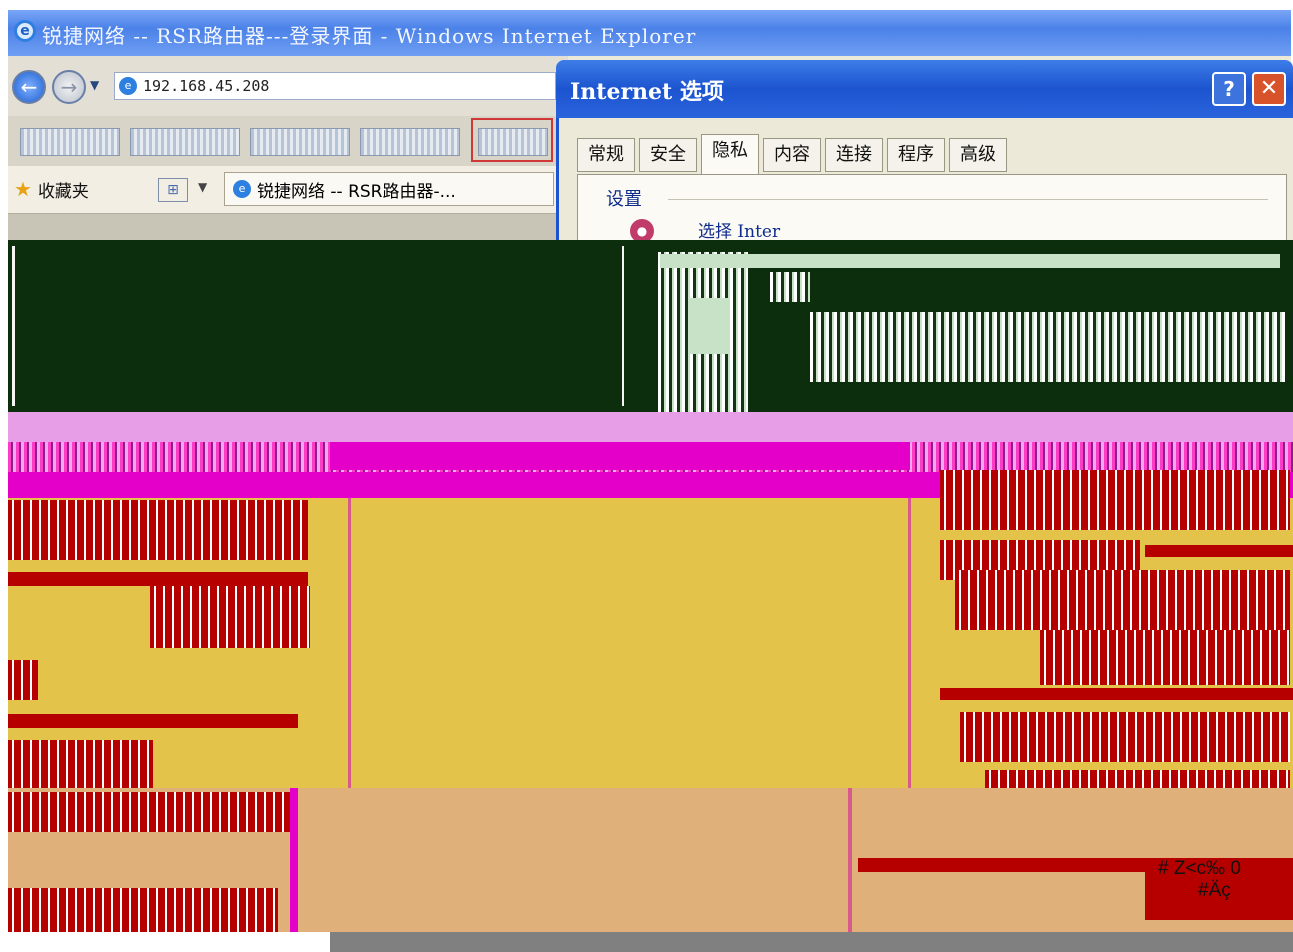 This screenshot has width=1293, height=952. What do you see at coordinates (25, 31) in the screenshot?
I see `ie-logo-icon: e` at bounding box center [25, 31].